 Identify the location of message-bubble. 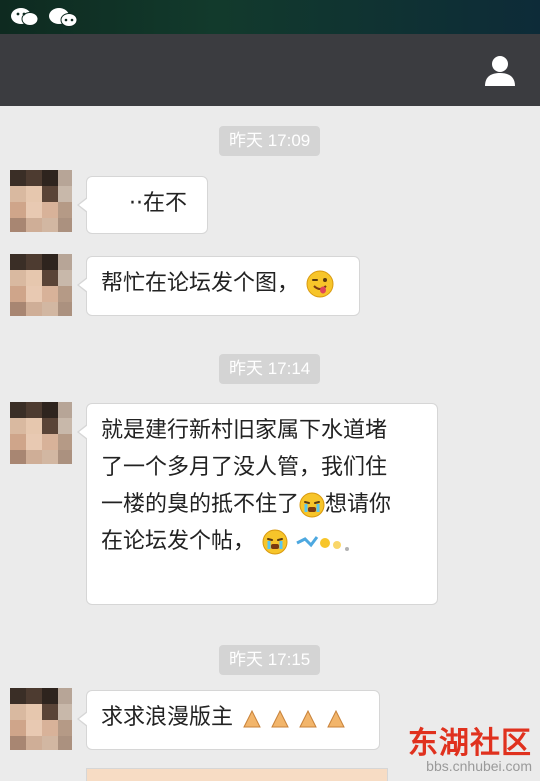
(237, 774).